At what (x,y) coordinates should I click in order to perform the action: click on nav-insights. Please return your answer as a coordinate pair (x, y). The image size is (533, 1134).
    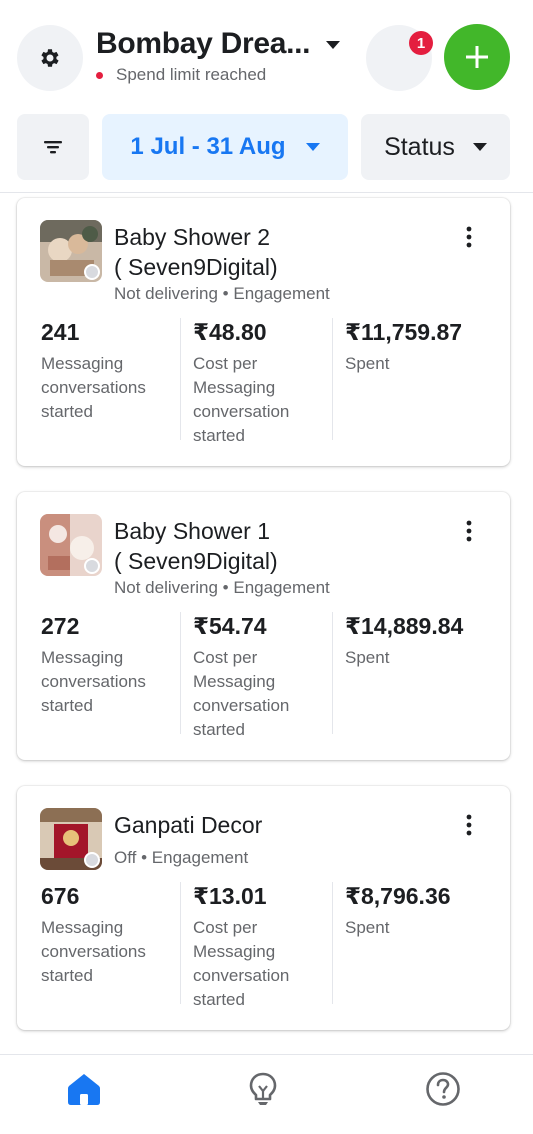
    Looking at the image, I should click on (263, 1089).